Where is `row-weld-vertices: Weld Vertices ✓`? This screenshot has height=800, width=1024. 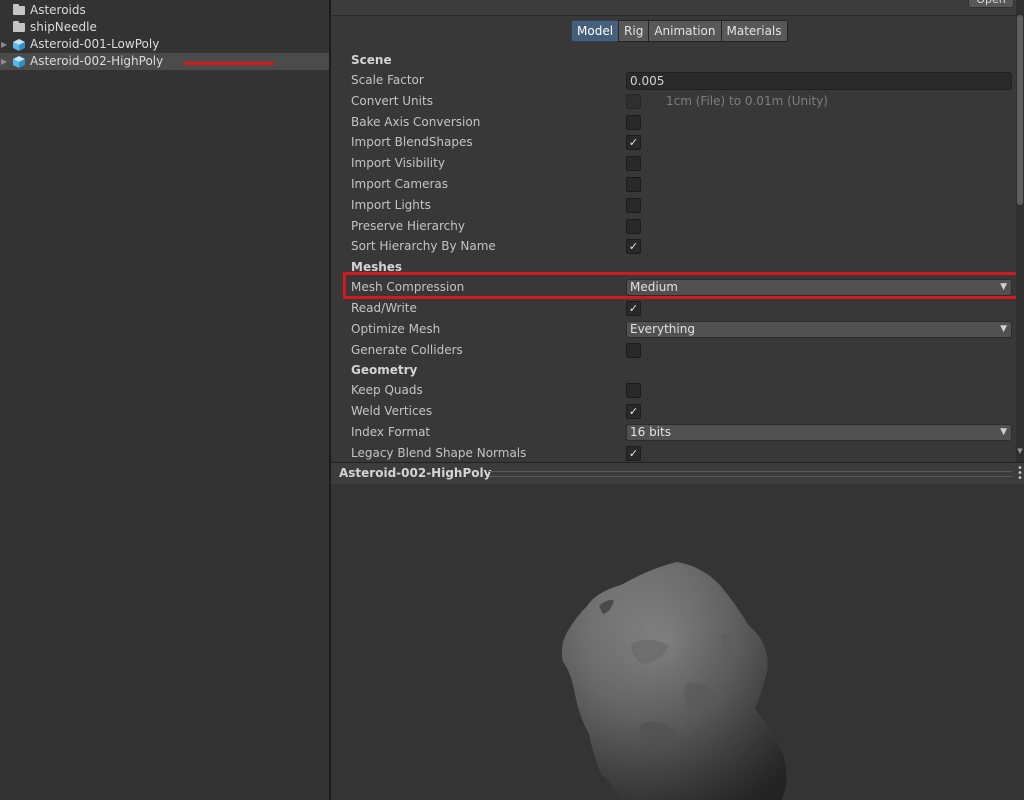 row-weld-vertices: Weld Vertices ✓ is located at coordinates (682, 411).